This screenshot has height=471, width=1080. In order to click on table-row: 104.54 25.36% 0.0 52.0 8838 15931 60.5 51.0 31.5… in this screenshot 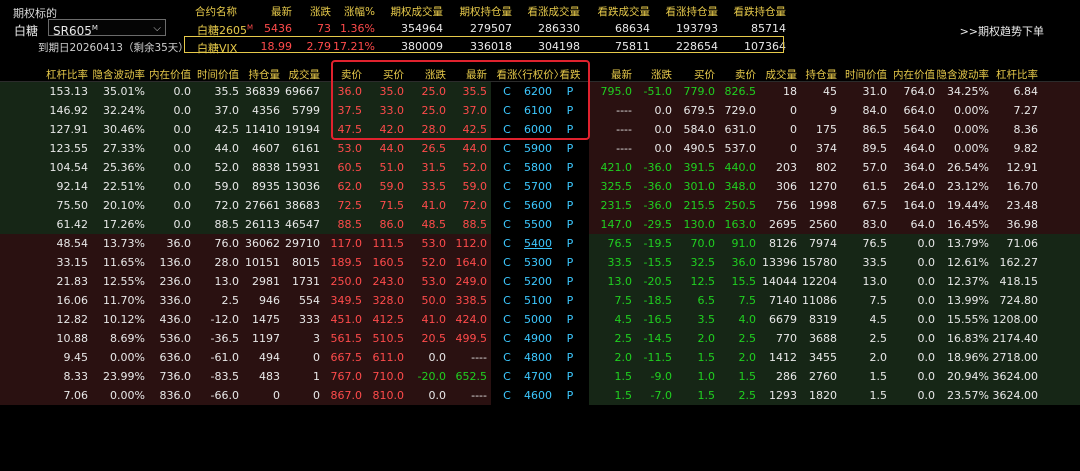, I will do `click(540, 167)`.